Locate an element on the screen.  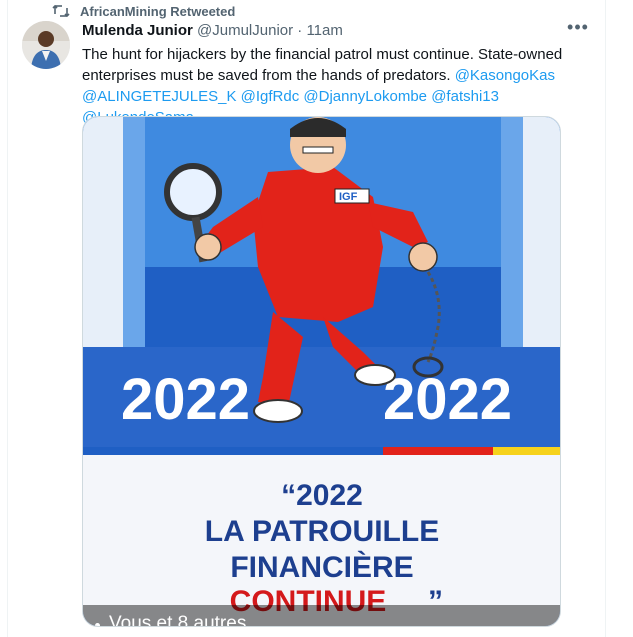
tweet-header: Mulenda Junior @JumulJunior · 11am is located at coordinates (212, 30).